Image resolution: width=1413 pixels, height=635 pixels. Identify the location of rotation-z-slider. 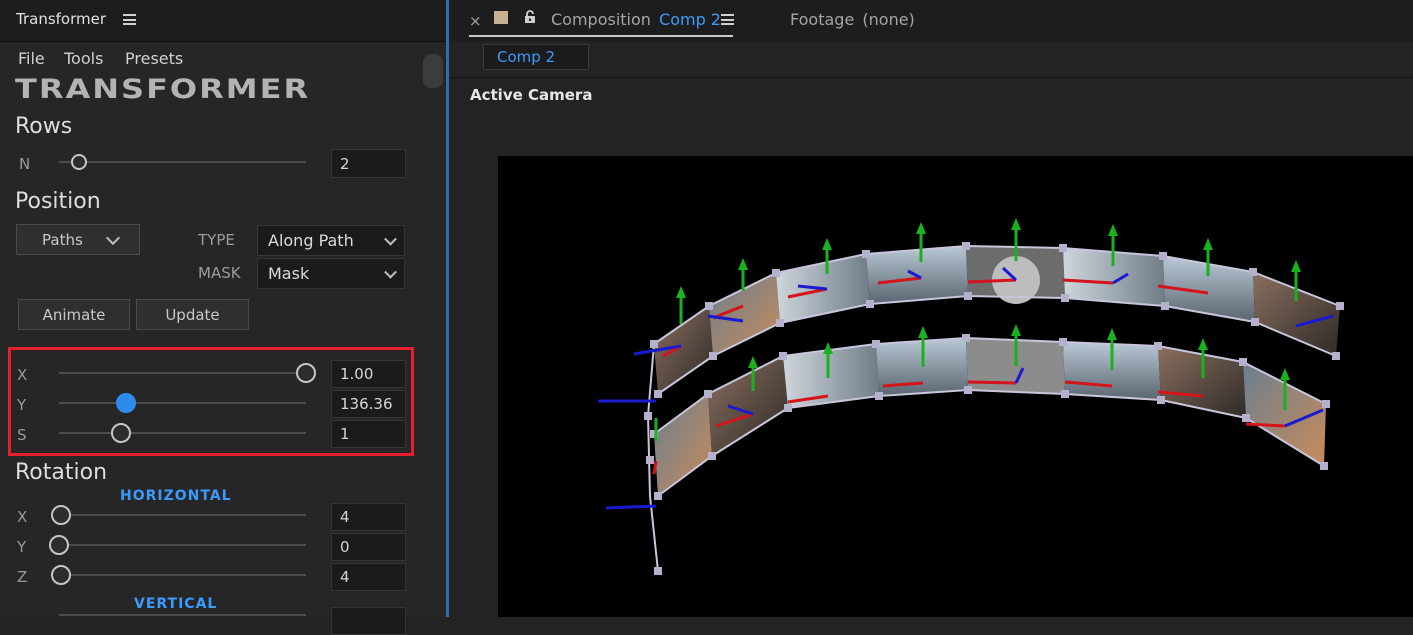
(182, 575).